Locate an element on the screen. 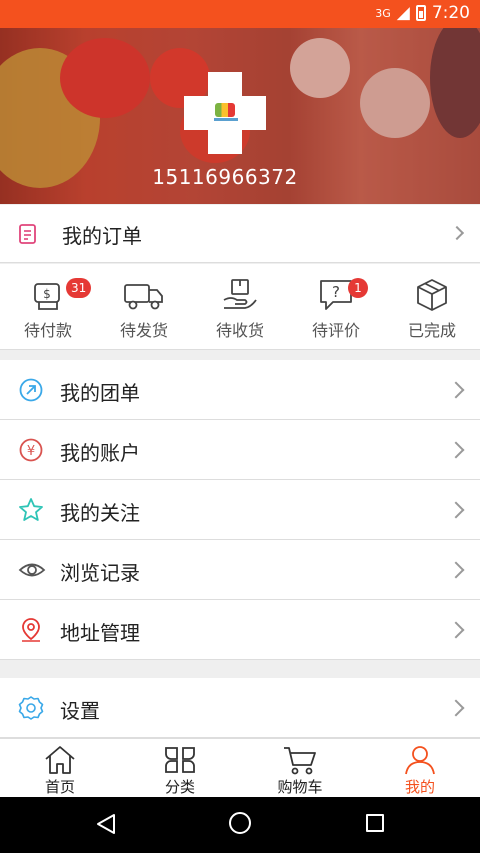  signal-icon: ◢ is located at coordinates (403, 13).